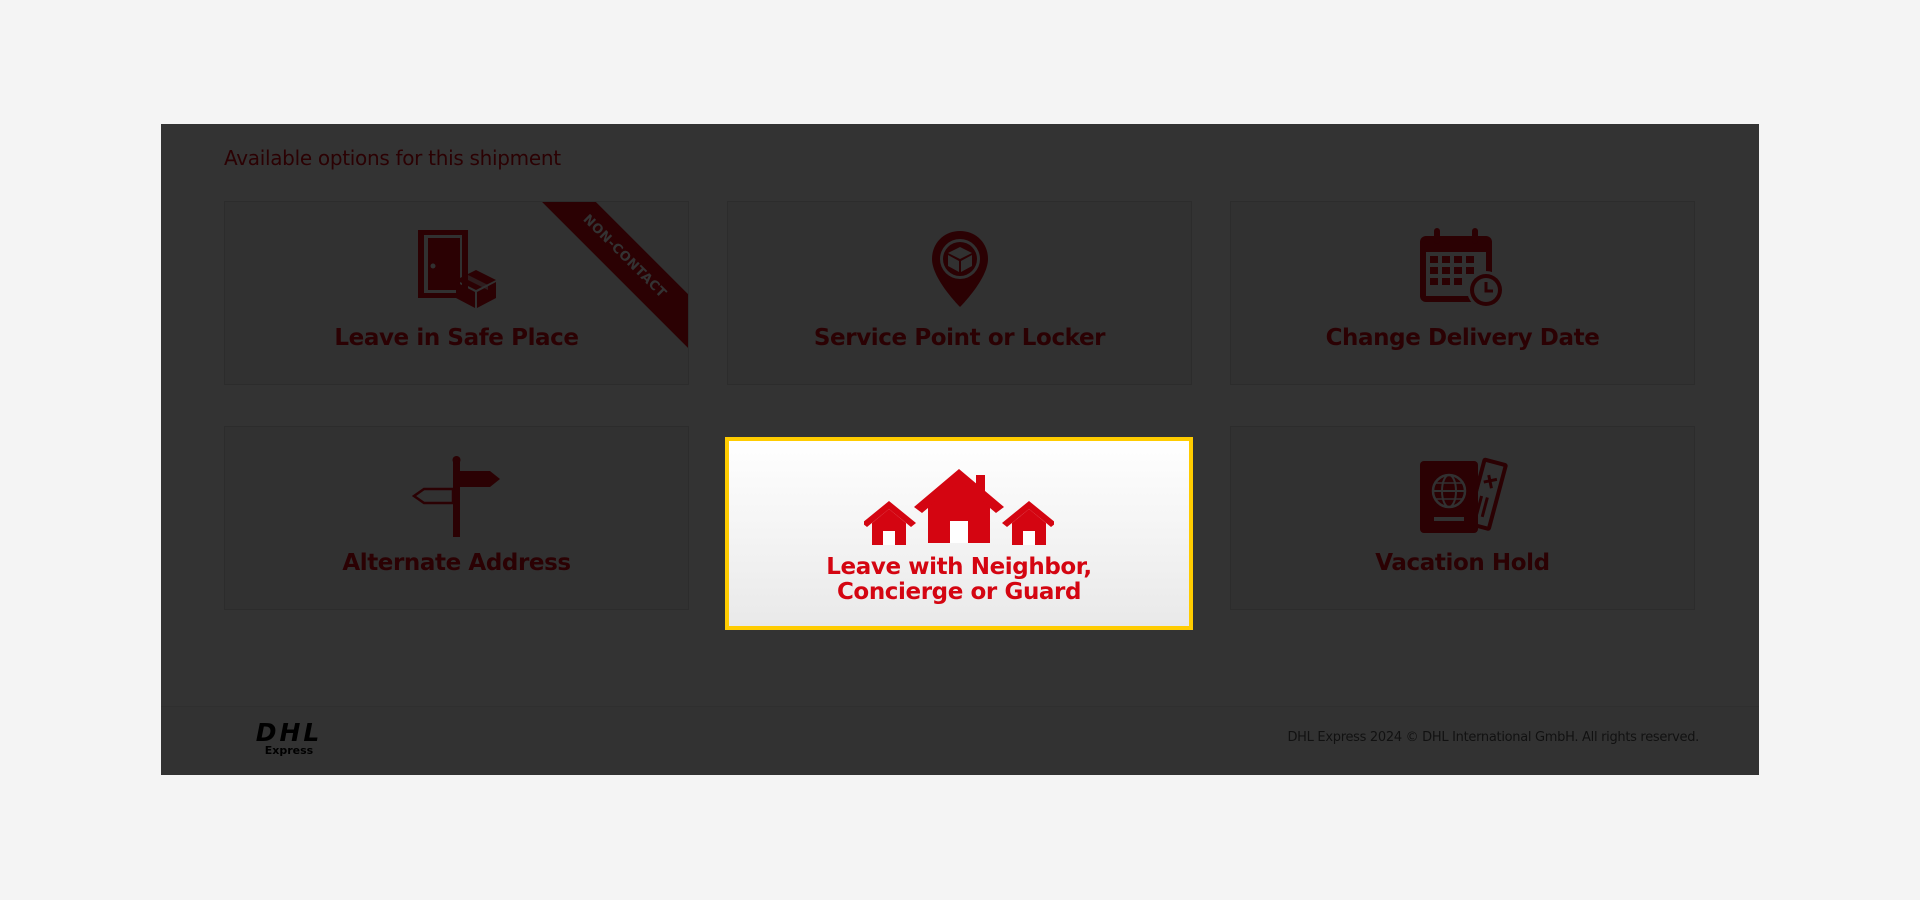 The height and width of the screenshot is (900, 1920). What do you see at coordinates (456, 496) in the screenshot?
I see `signpost-icon` at bounding box center [456, 496].